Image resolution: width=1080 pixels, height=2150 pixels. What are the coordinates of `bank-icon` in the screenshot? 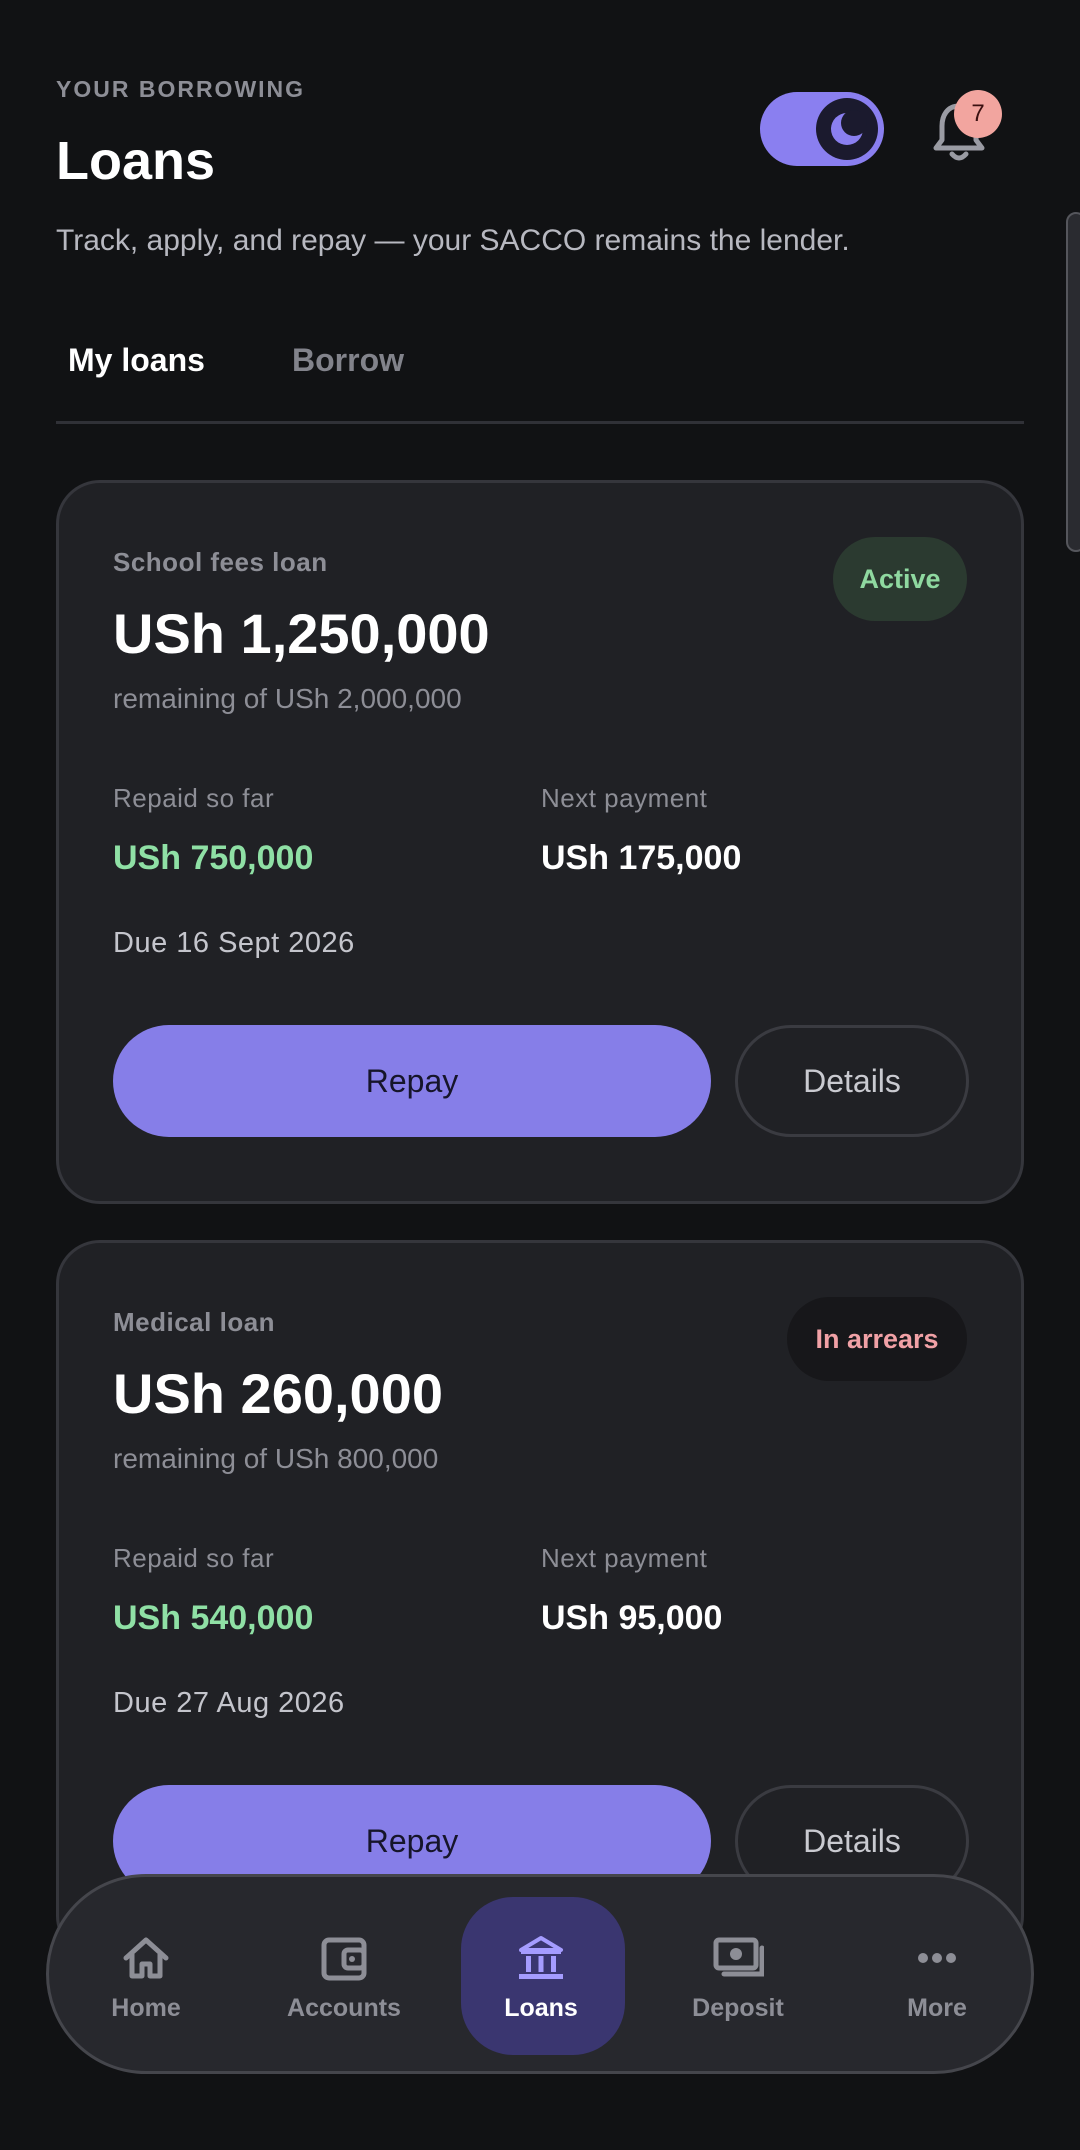 It's located at (541, 1957).